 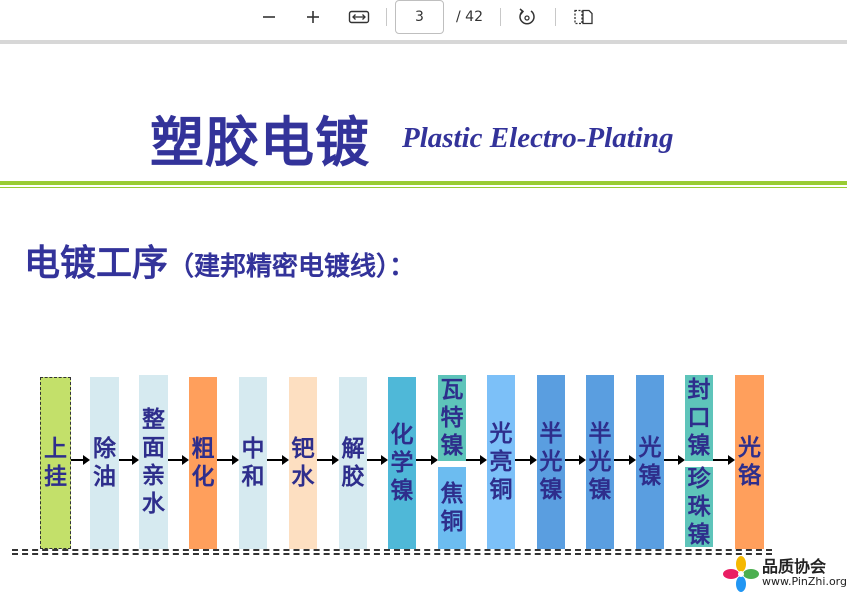 I want to click on process-step-char: 珠, so click(x=699, y=507).